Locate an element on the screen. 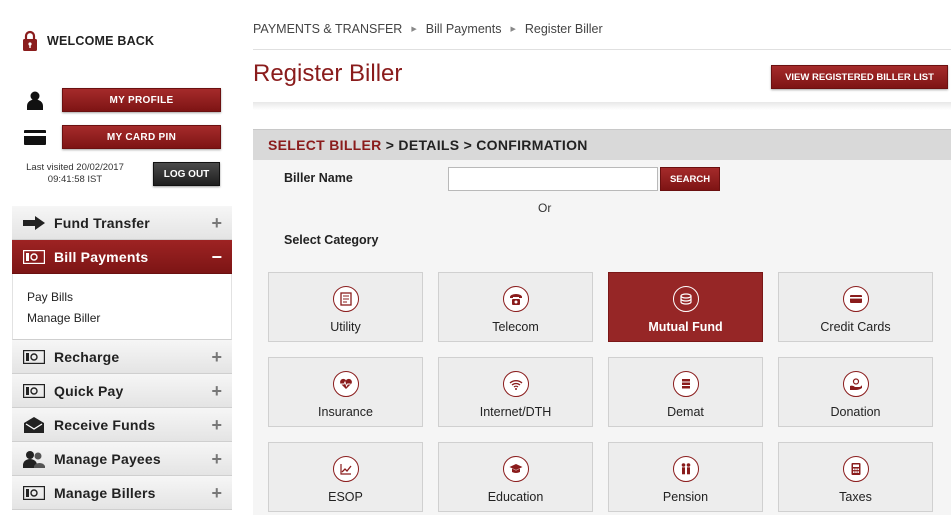  category-demat: Demat is located at coordinates (685, 392).